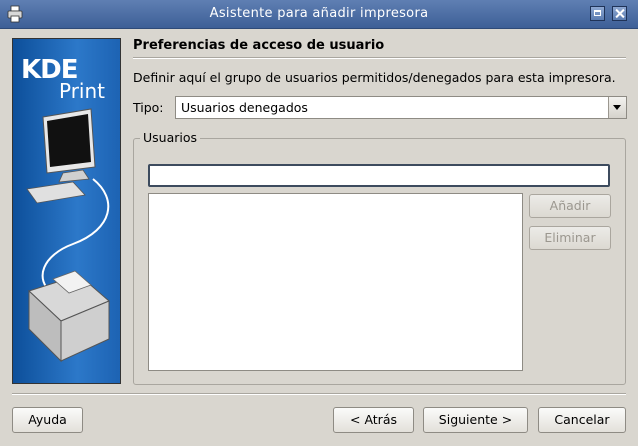  I want to click on cancel-button: Cancelar, so click(582, 420).